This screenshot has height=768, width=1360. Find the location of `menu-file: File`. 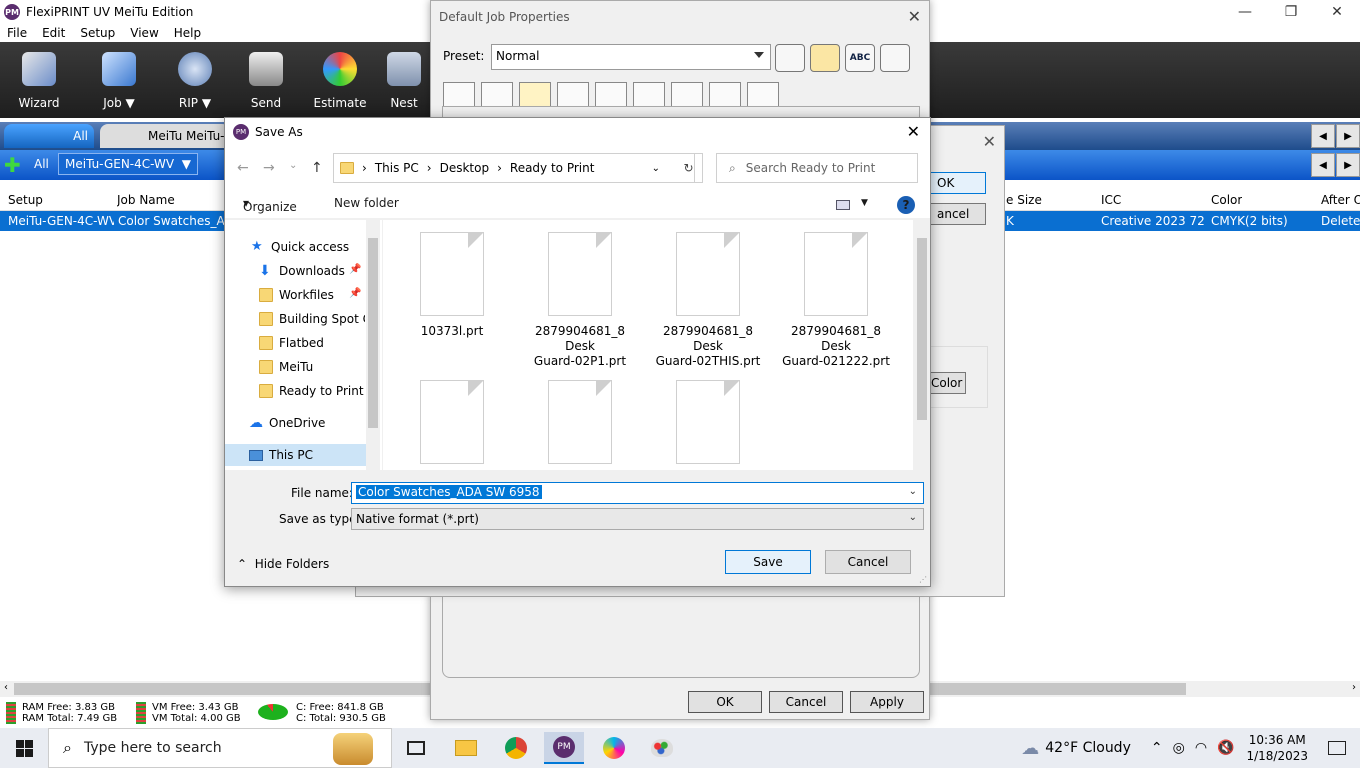

menu-file: File is located at coordinates (17, 33).